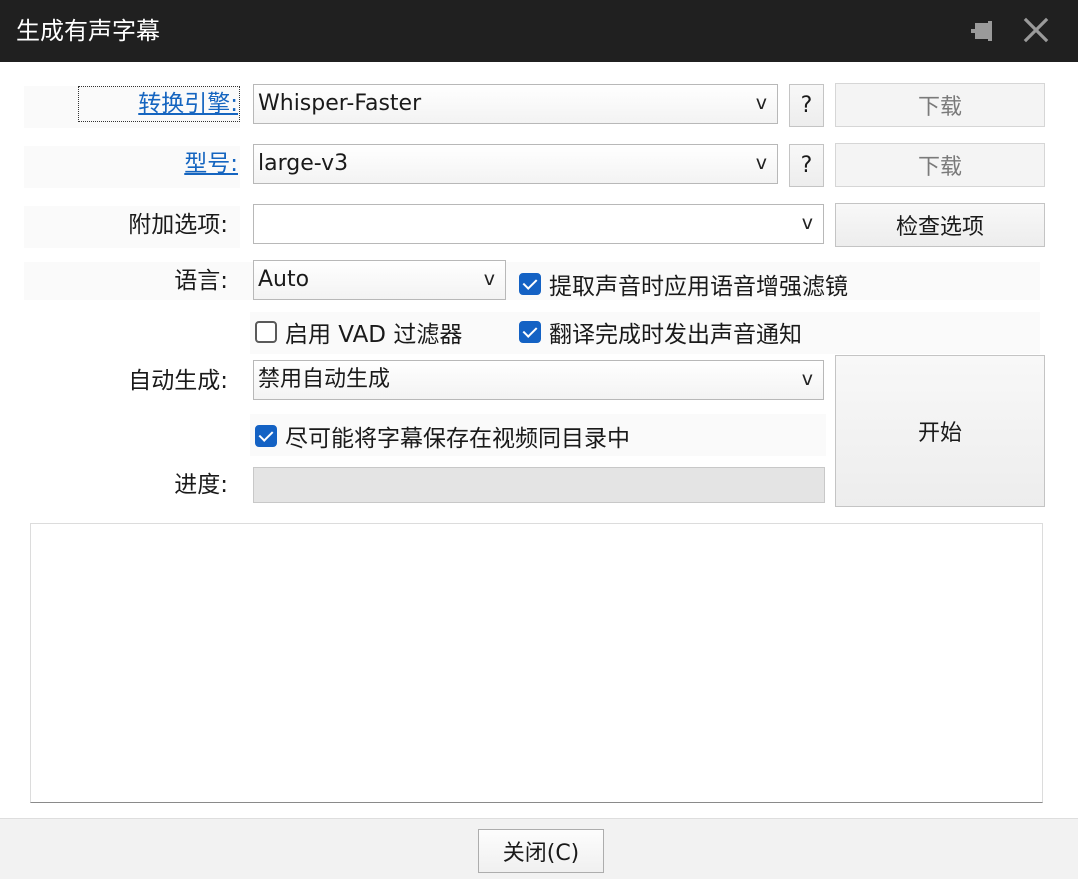 This screenshot has width=1078, height=879. What do you see at coordinates (159, 104) in the screenshot?
I see `engine-label: 转换引擎:` at bounding box center [159, 104].